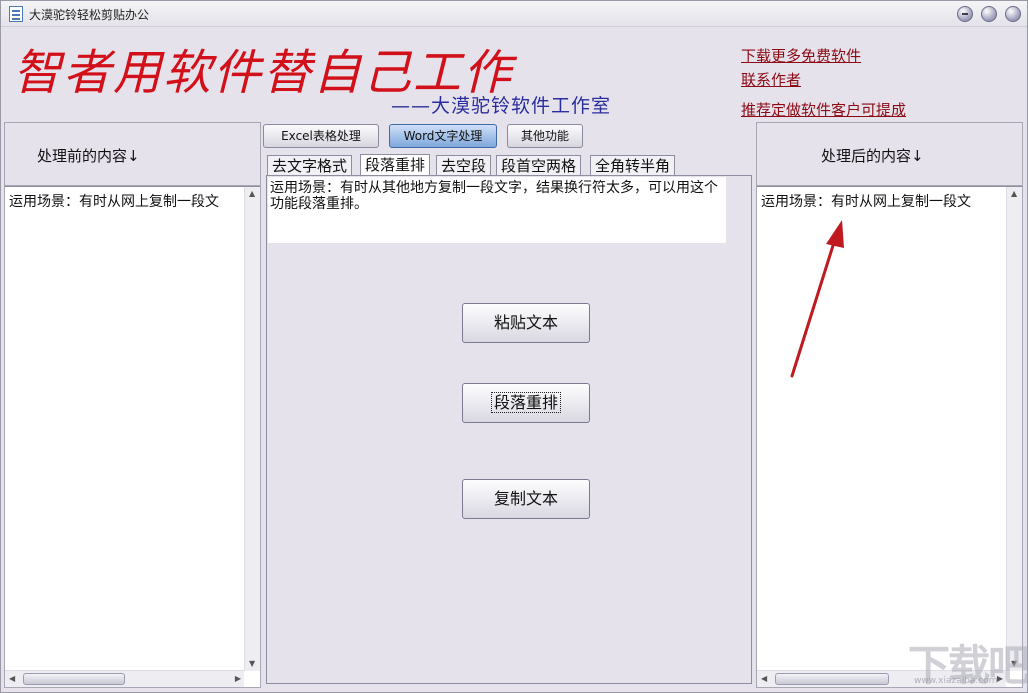 The image size is (1028, 693). I want to click on after-panel-header: 处理后的内容↓, so click(889, 154).